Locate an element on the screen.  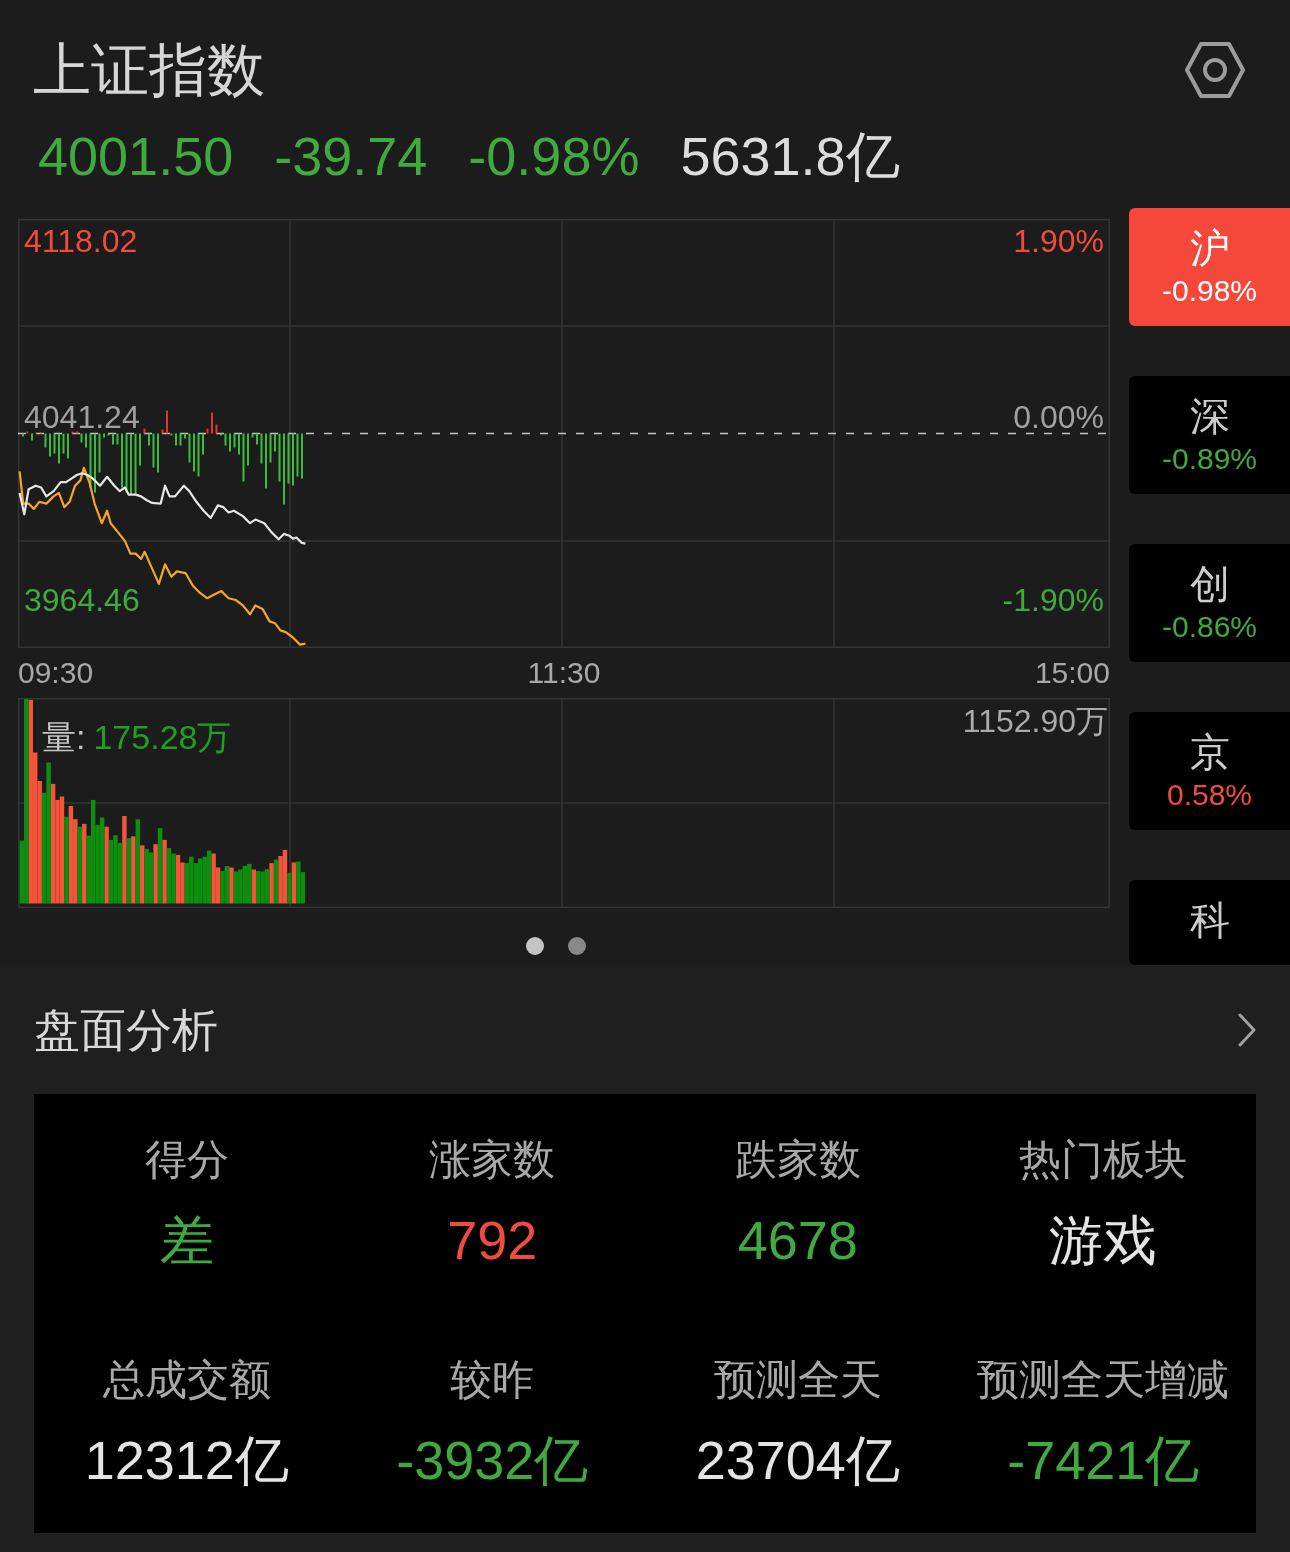
stat-label: 跌家数 is located at coordinates (797, 1160).